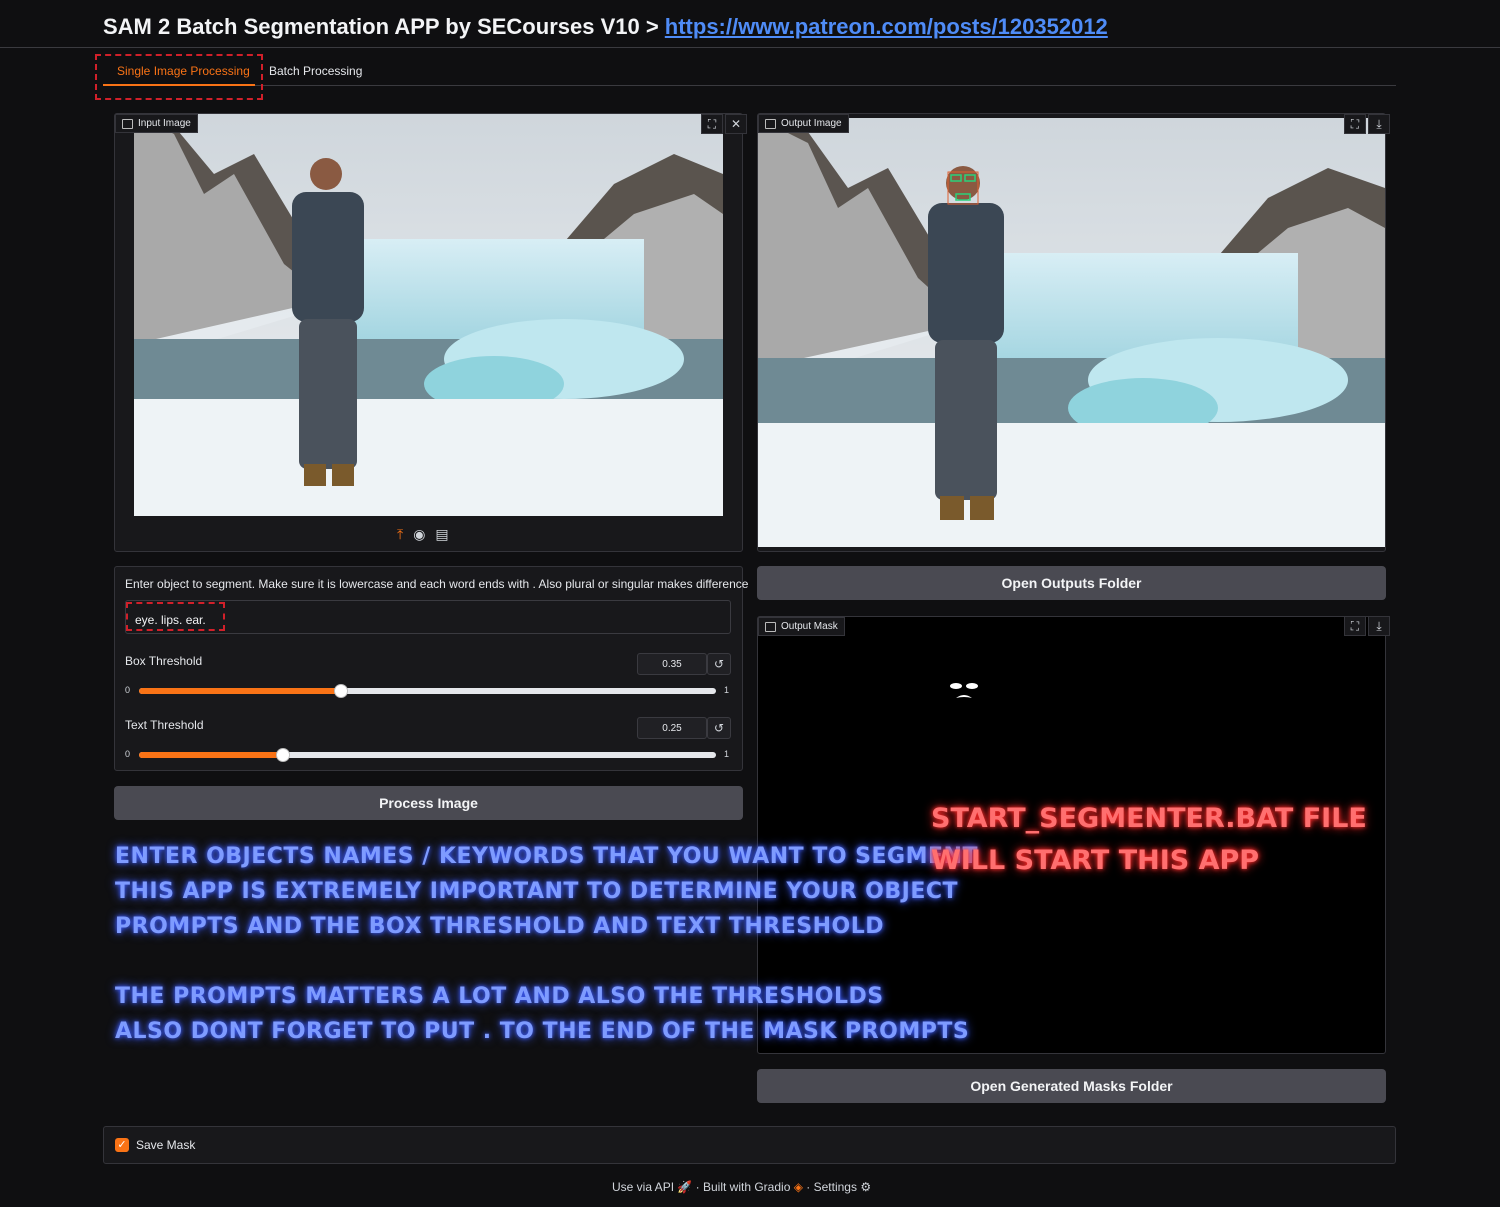 This screenshot has height=1207, width=1500. Describe the element at coordinates (179, 85) in the screenshot. I see `active-tab-indicator` at that location.